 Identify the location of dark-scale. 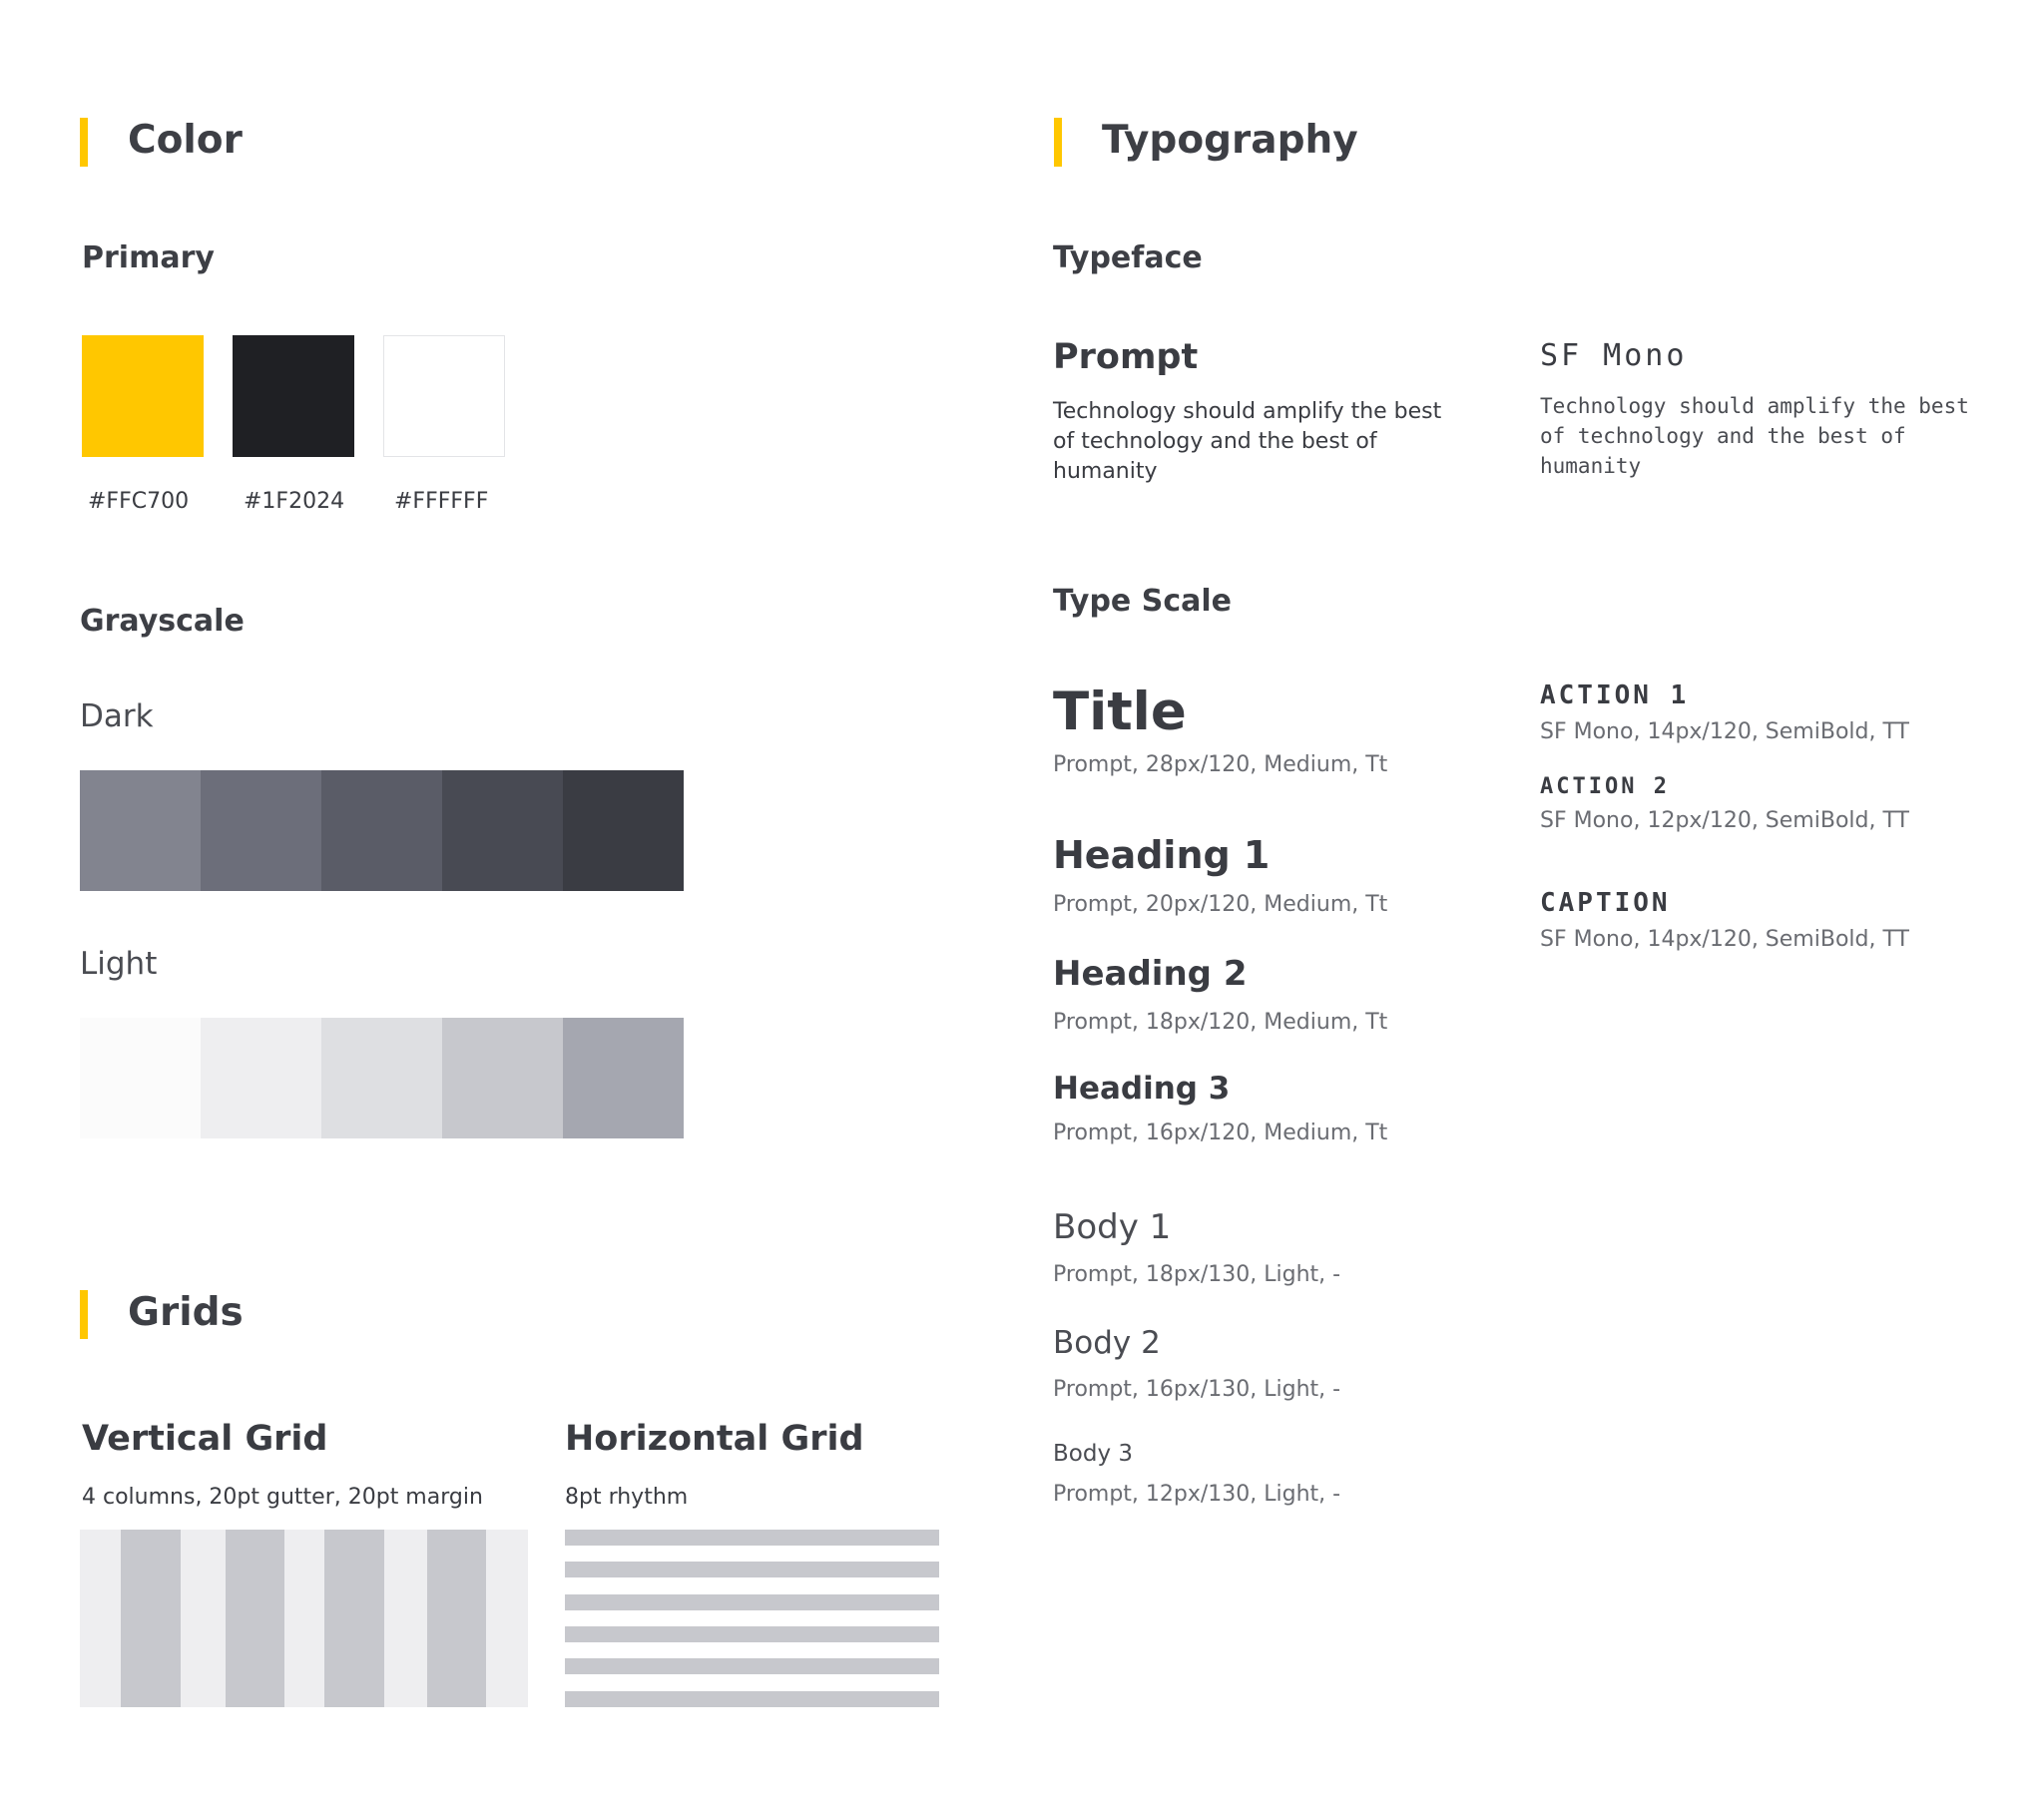
(382, 830).